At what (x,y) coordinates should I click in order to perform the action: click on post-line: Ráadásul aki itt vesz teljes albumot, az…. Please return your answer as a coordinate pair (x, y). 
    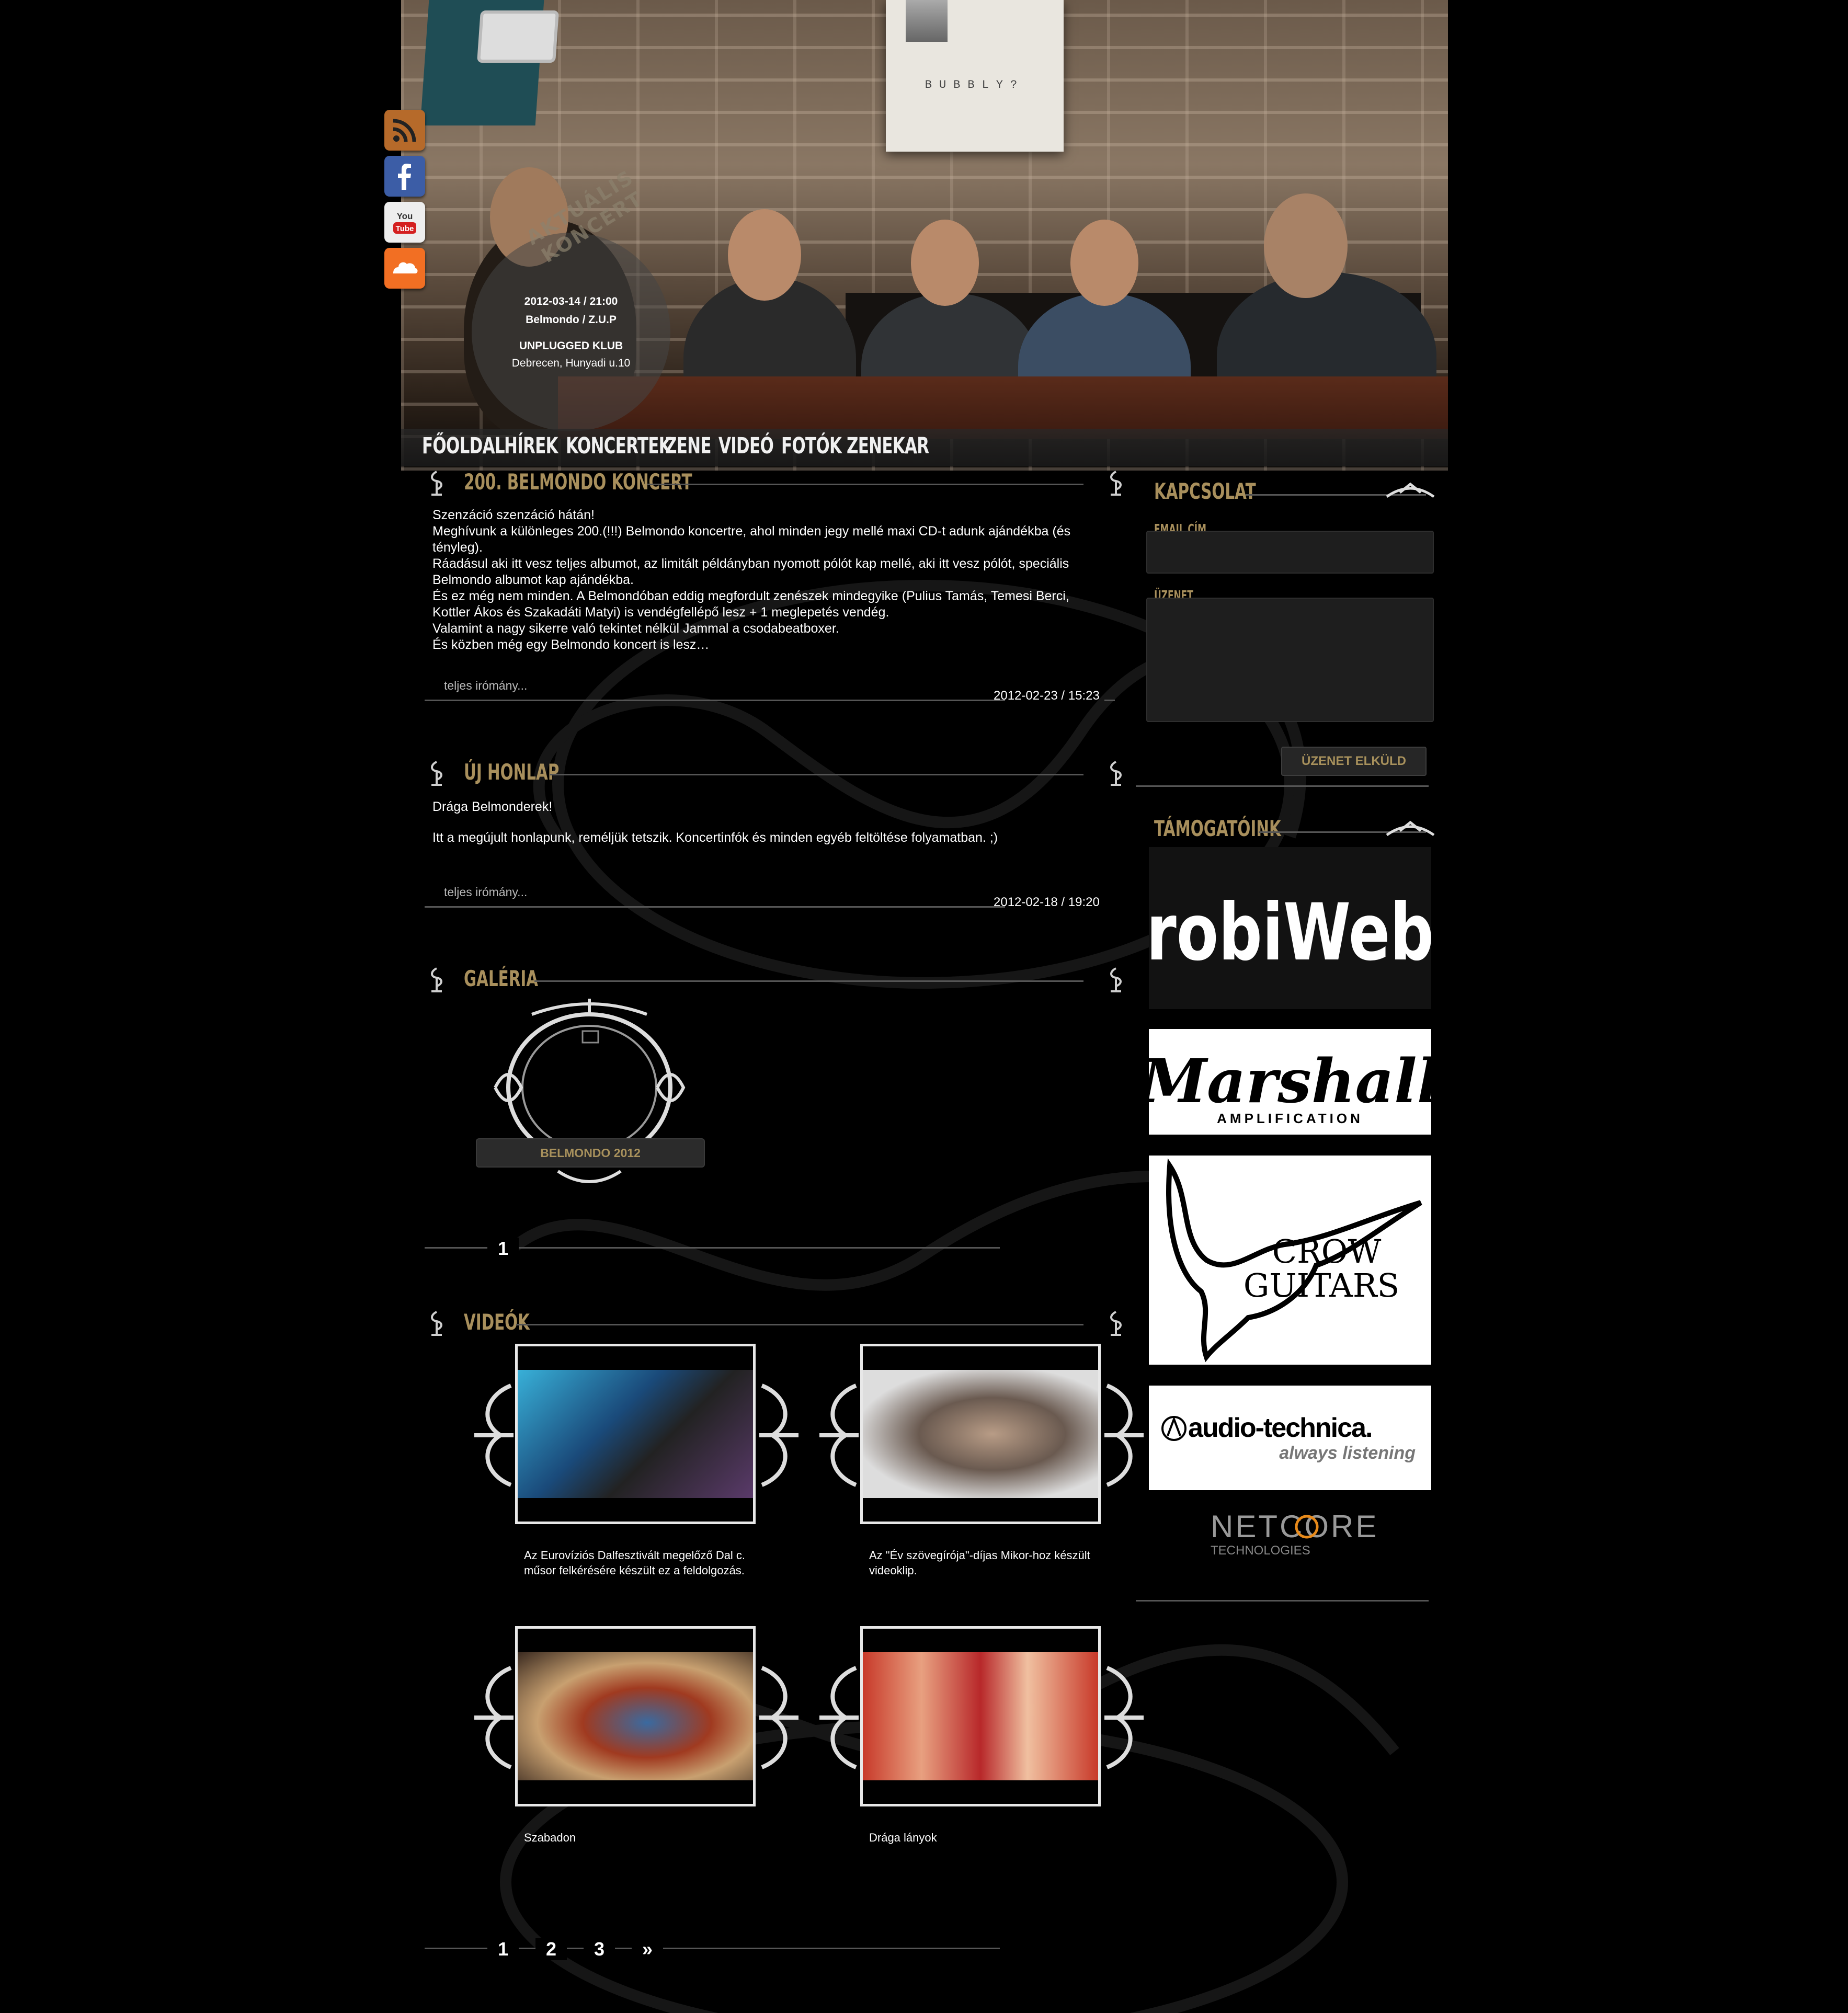
    Looking at the image, I should click on (751, 563).